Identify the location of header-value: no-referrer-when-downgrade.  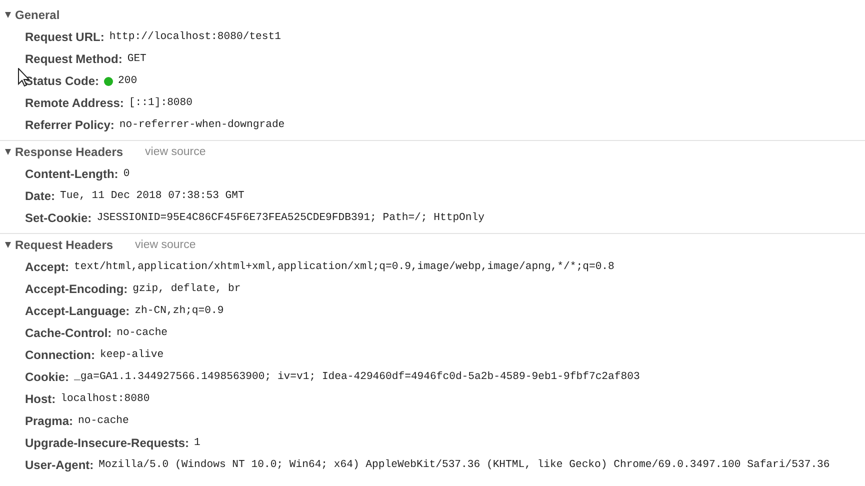
(202, 125).